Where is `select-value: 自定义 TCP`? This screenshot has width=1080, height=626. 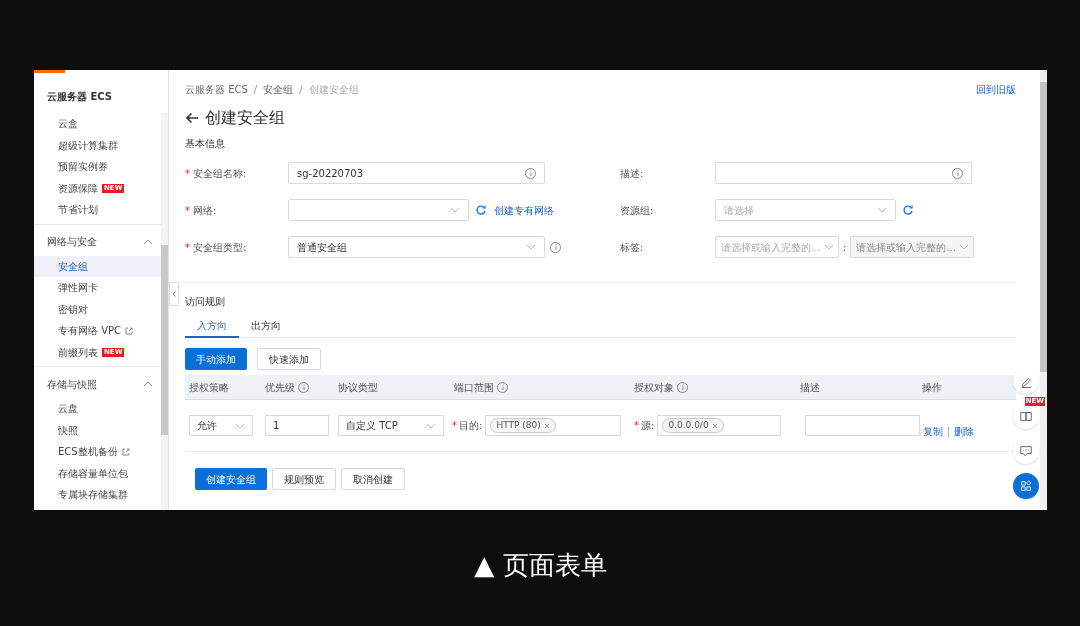 select-value: 自定义 TCP is located at coordinates (372, 426).